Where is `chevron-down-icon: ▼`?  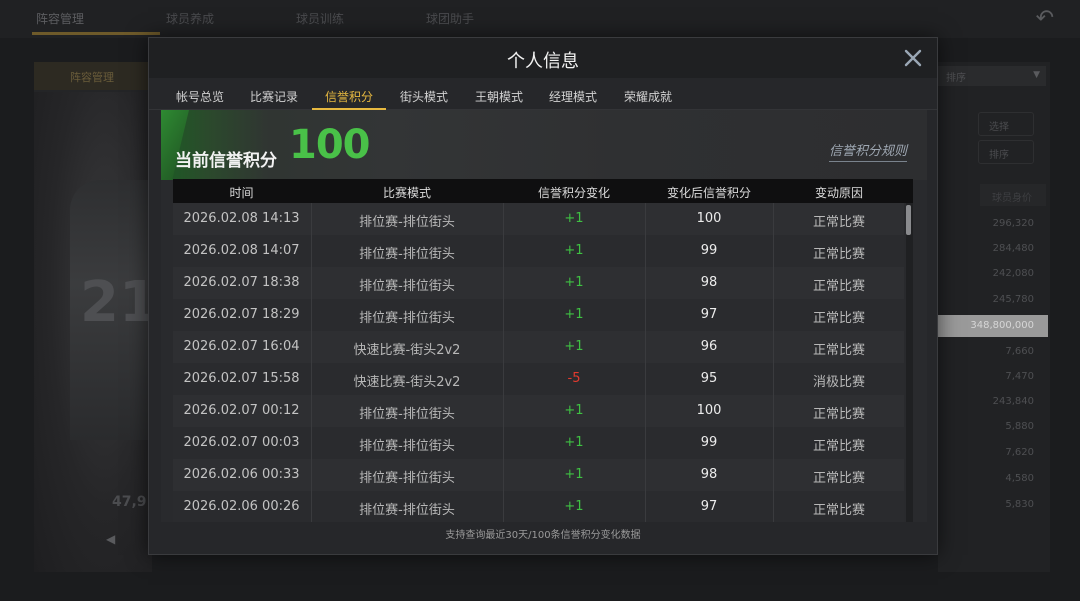 chevron-down-icon: ▼ is located at coordinates (1036, 75).